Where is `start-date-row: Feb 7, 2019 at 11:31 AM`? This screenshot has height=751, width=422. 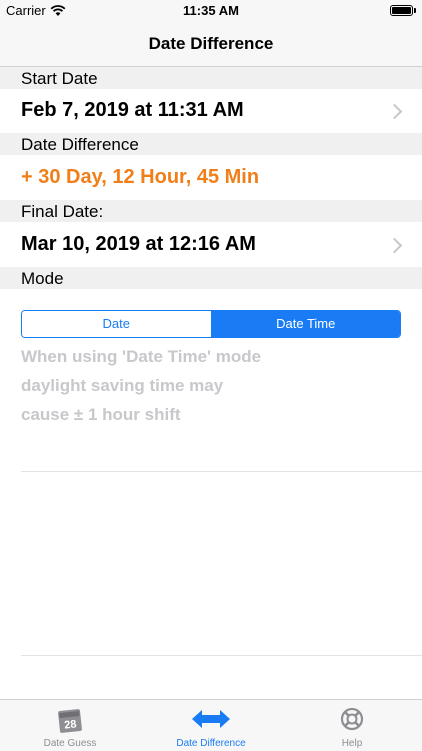
start-date-row: Feb 7, 2019 at 11:31 AM is located at coordinates (211, 111).